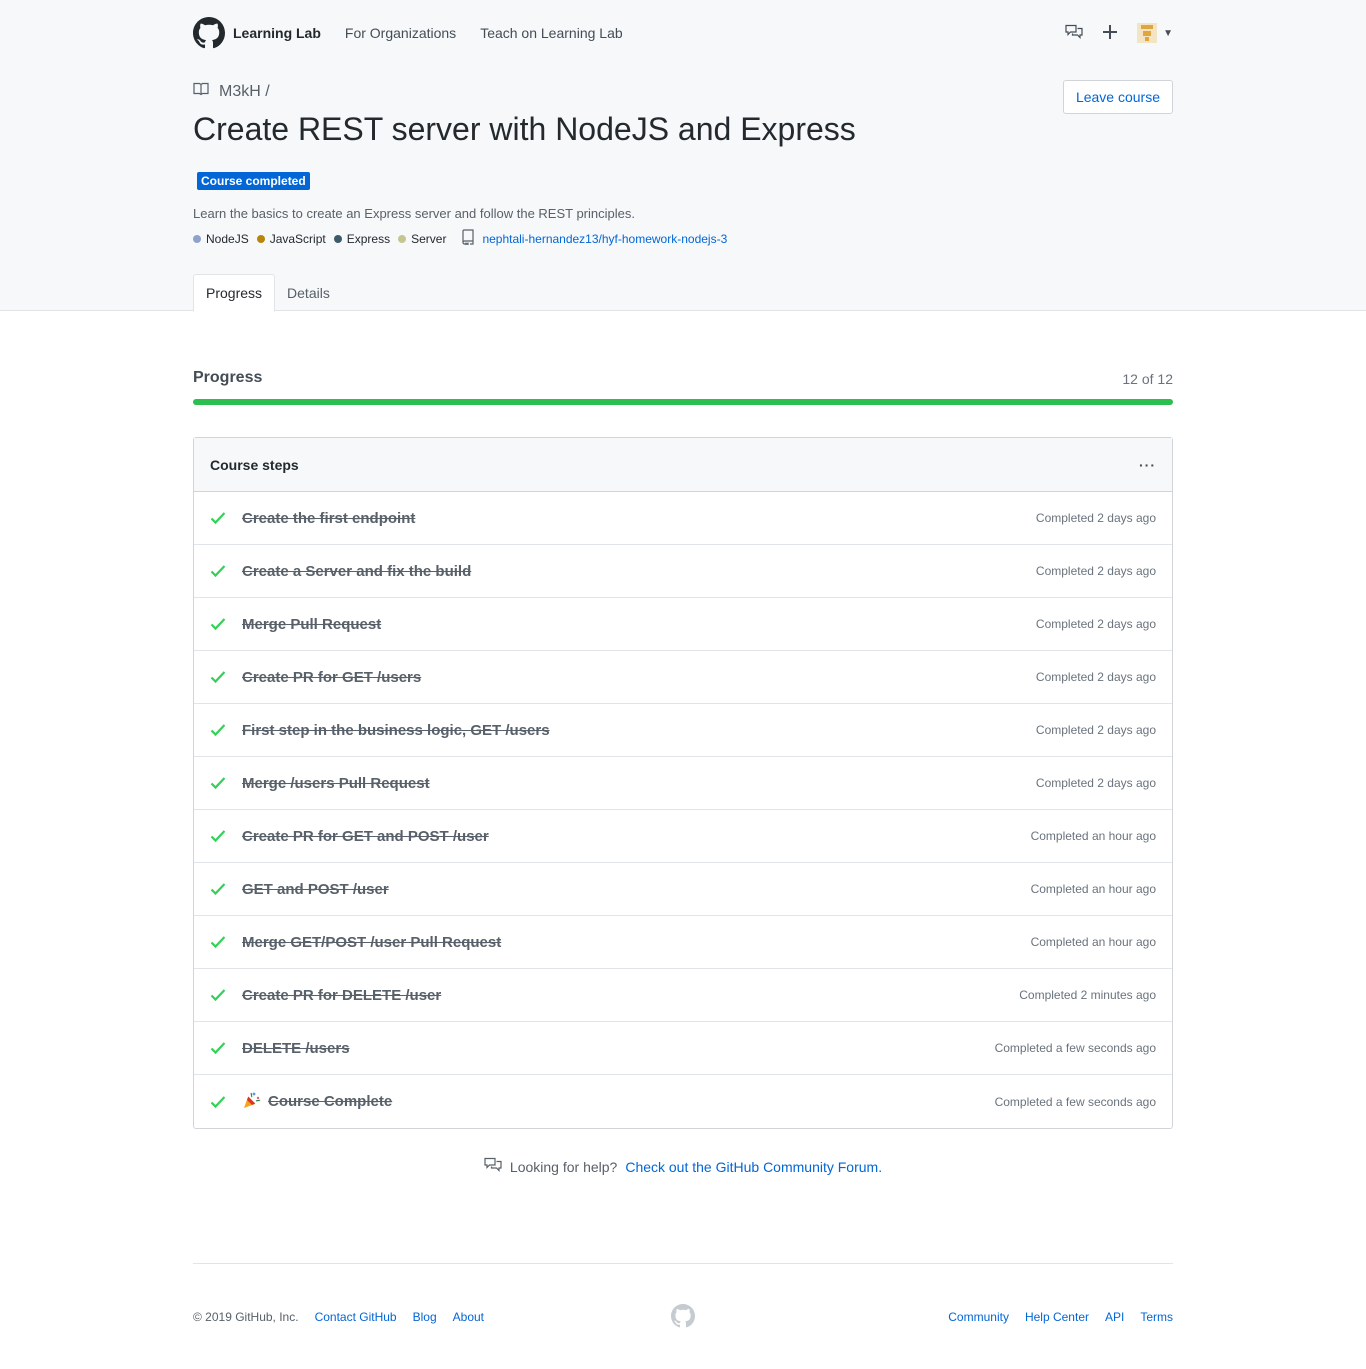  Describe the element at coordinates (1093, 889) in the screenshot. I see `step-completed-time: Completed an hour ago` at that location.